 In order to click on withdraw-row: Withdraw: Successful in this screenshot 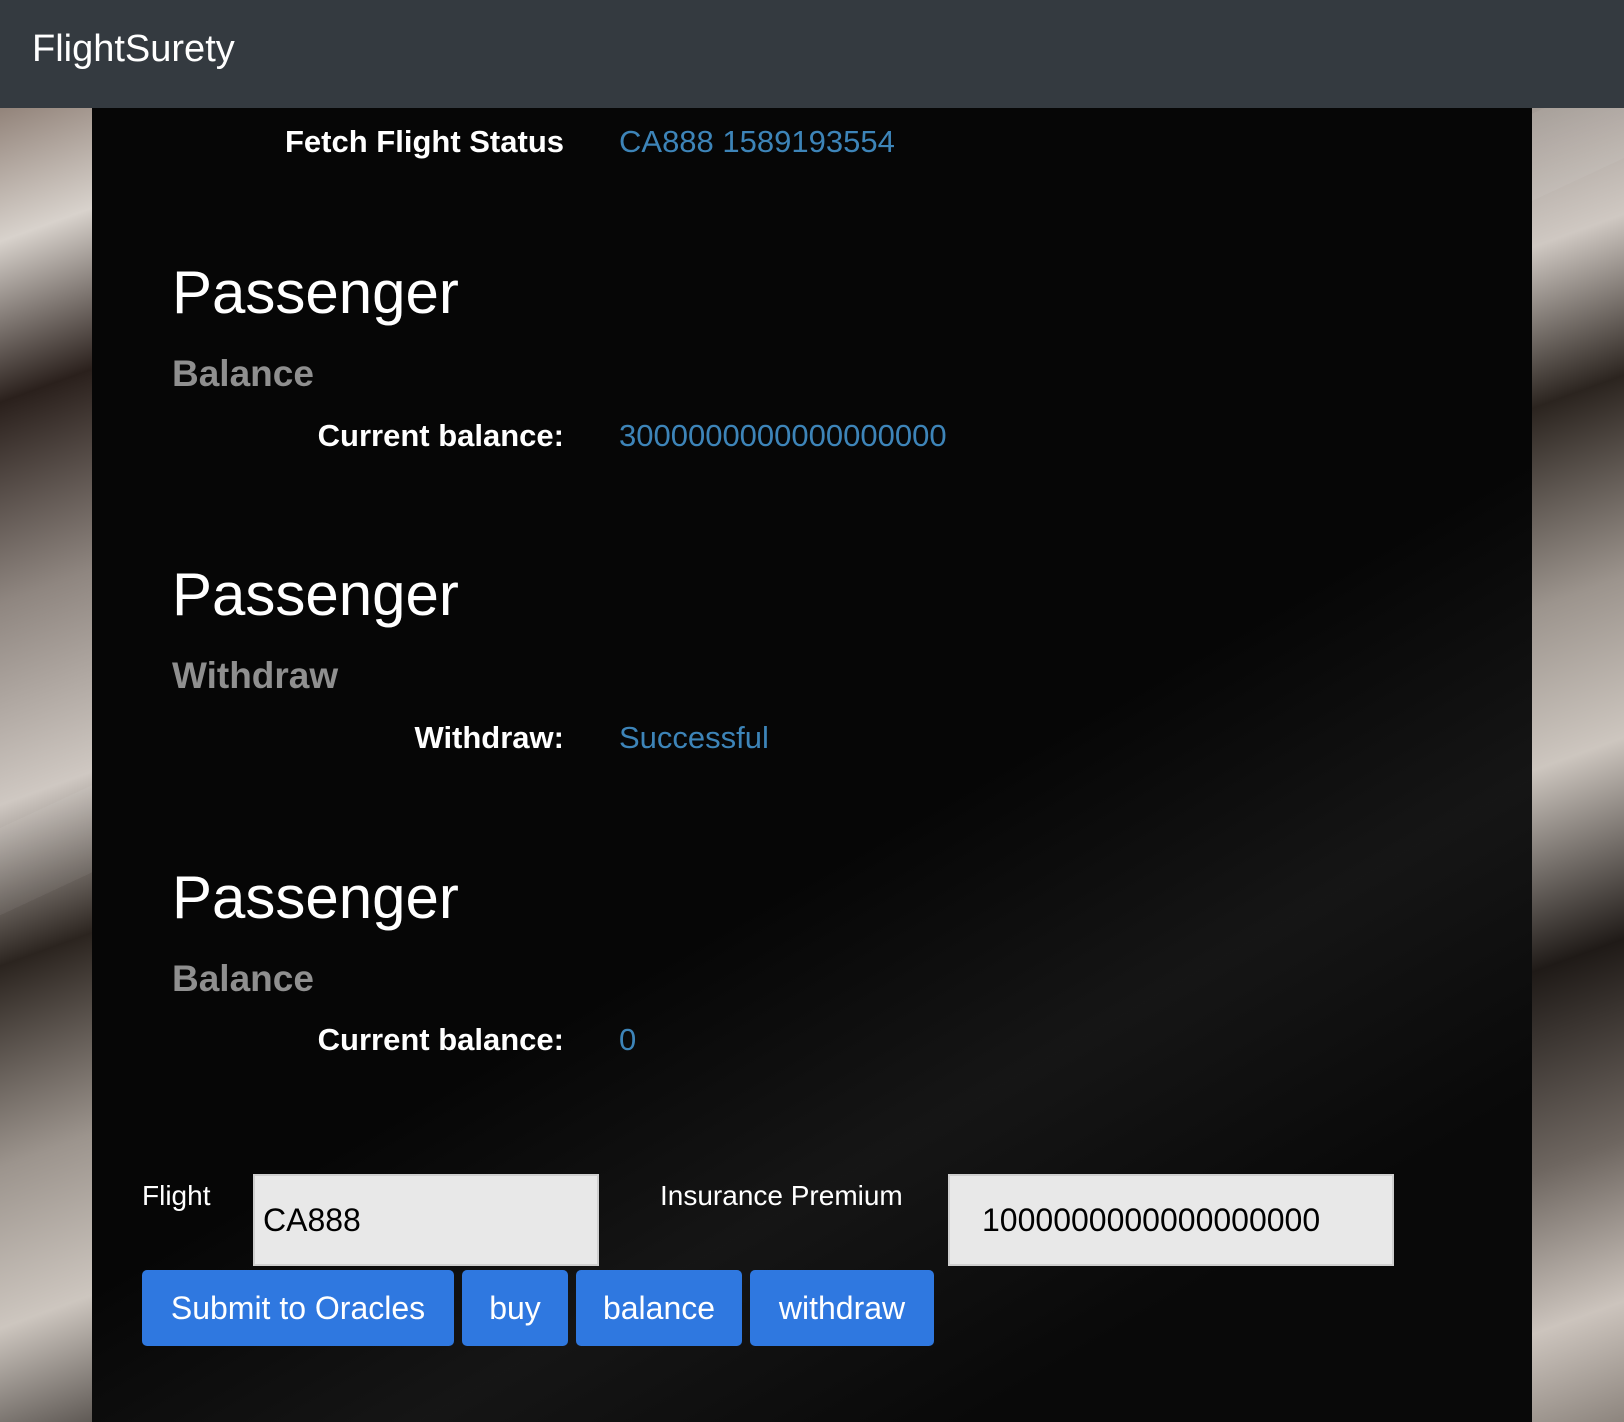, I will do `click(812, 737)`.